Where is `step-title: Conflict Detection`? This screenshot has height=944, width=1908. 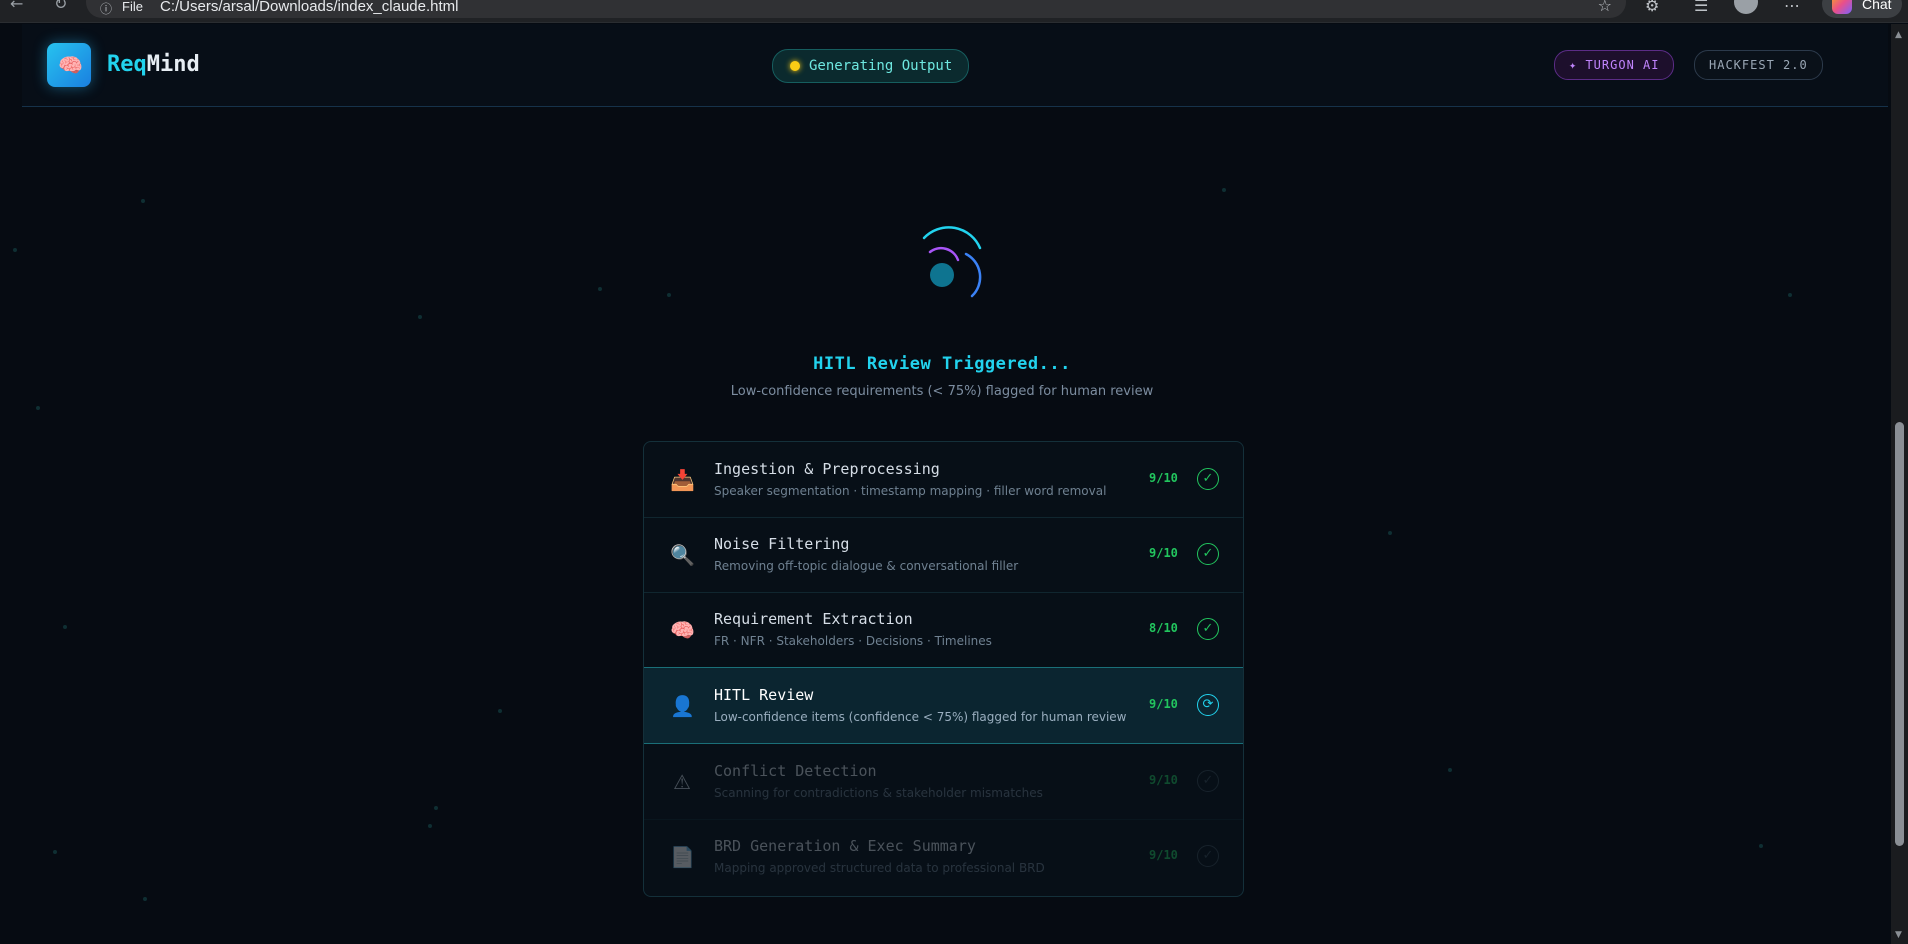
step-title: Conflict Detection is located at coordinates (795, 771).